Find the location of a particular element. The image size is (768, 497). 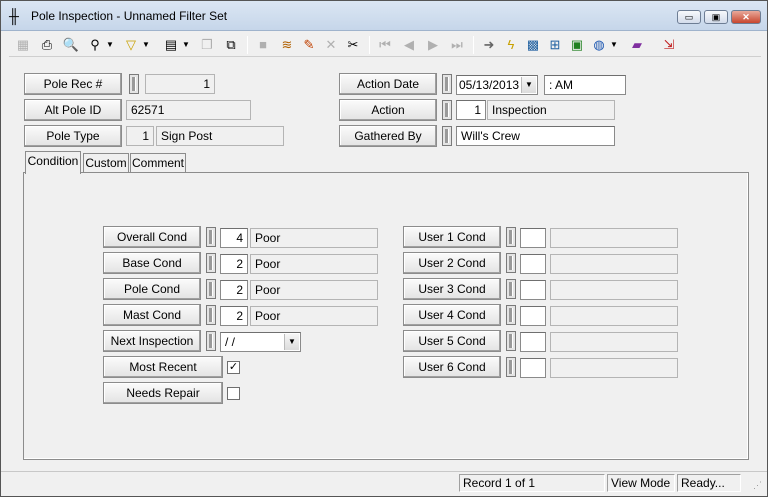

filter-icon: ▽ is located at coordinates (131, 45).